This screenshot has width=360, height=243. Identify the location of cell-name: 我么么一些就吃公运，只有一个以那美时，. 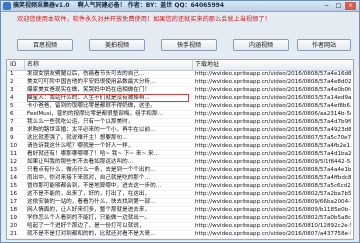
(80, 122).